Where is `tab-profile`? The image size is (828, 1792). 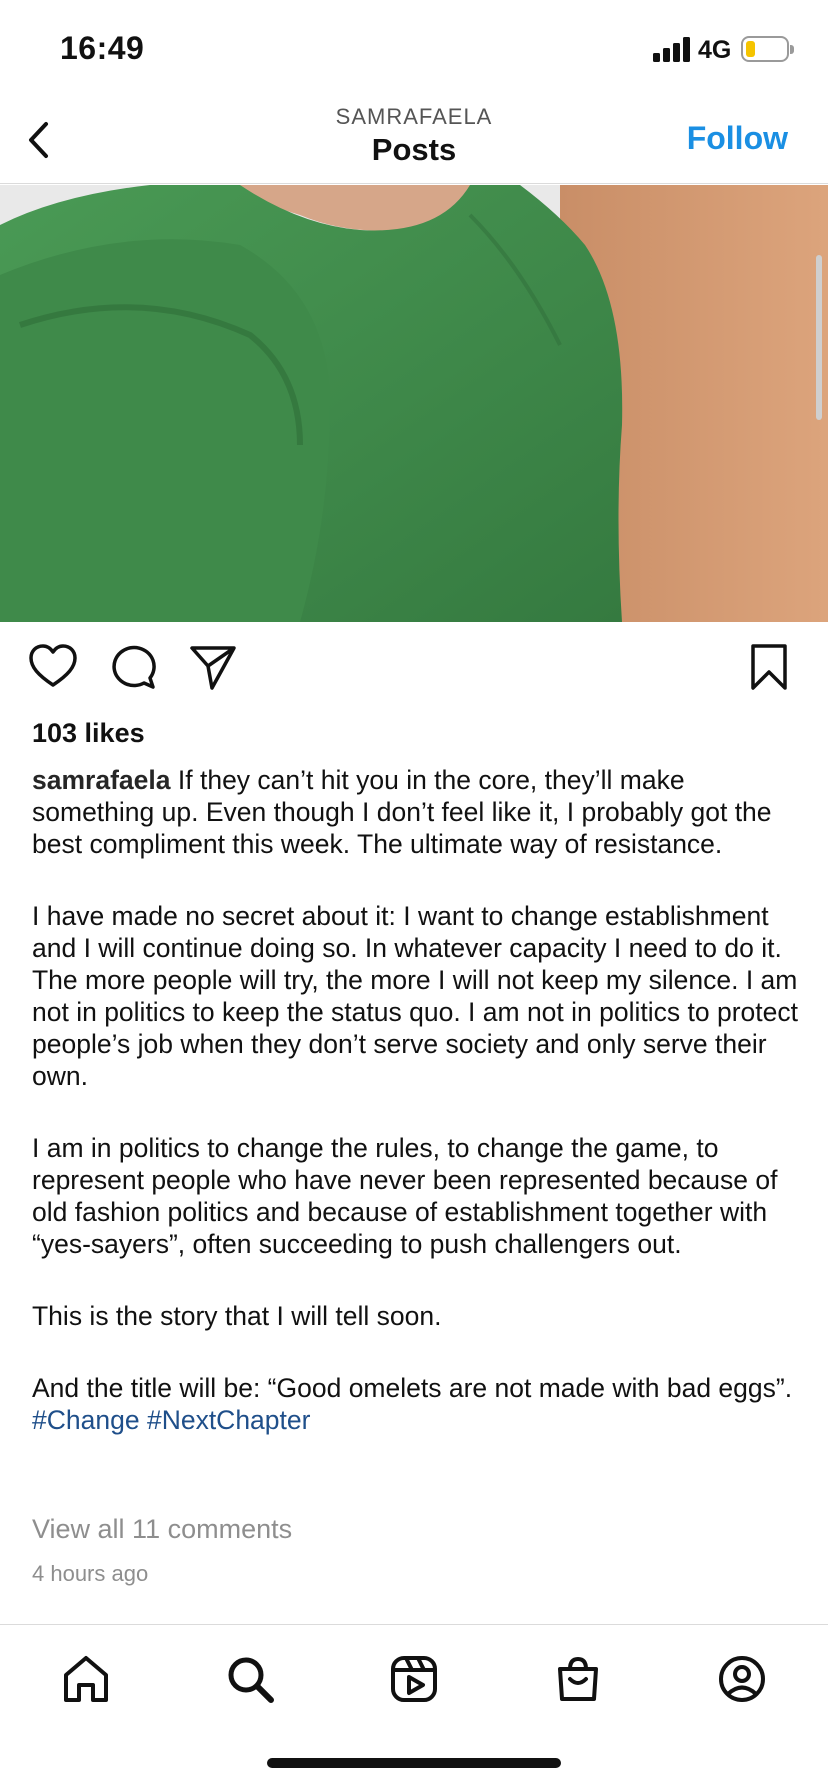
tab-profile is located at coordinates (742, 1679).